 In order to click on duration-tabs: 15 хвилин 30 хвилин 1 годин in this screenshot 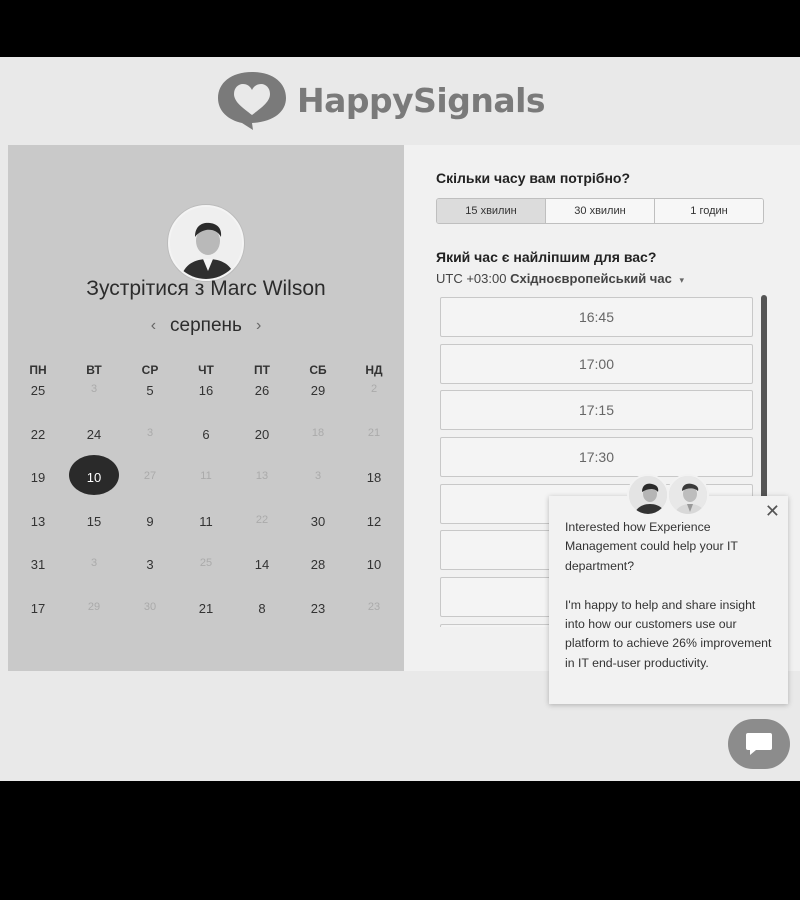, I will do `click(600, 211)`.